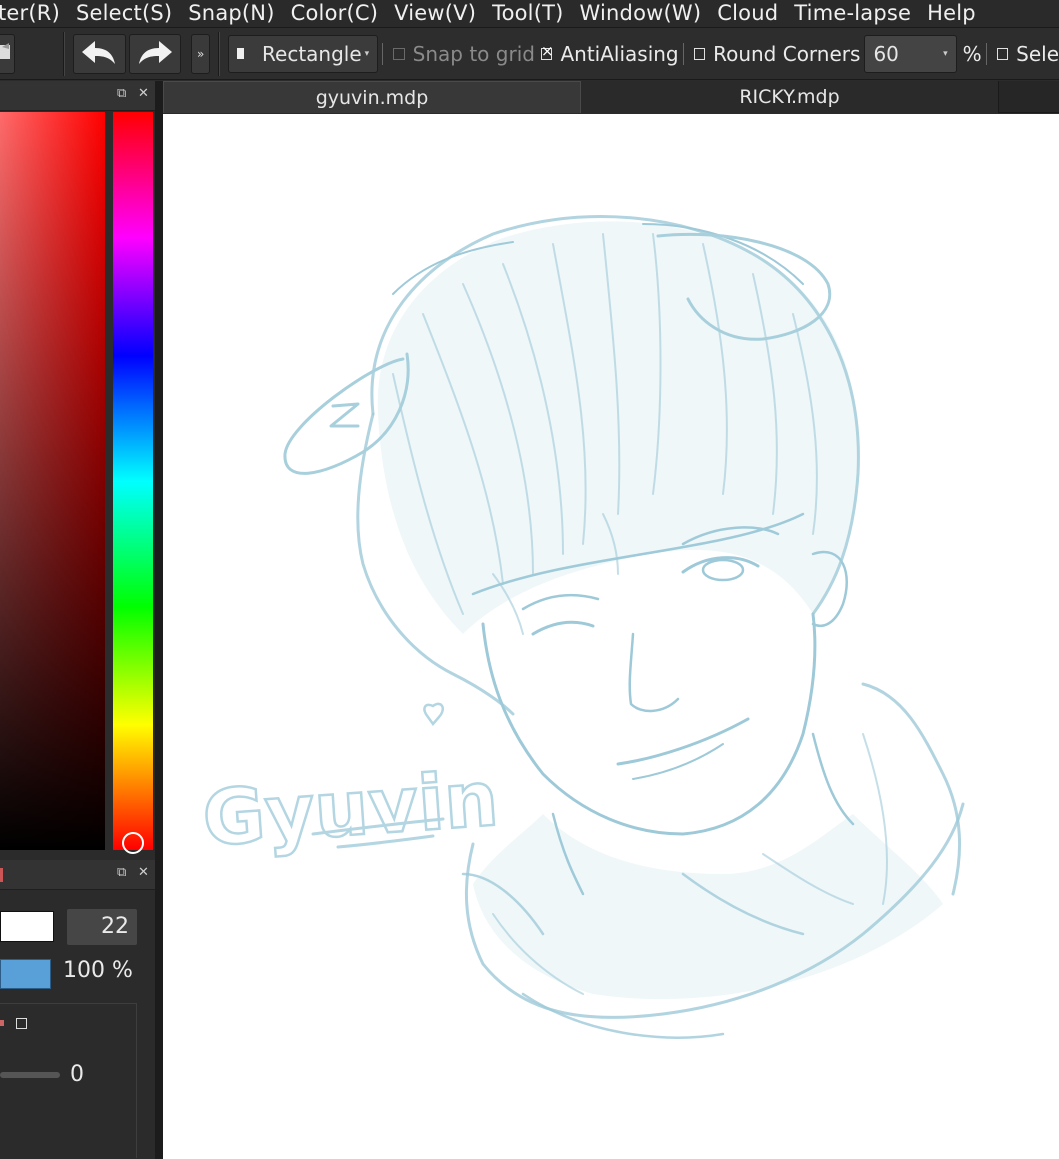  I want to click on more-tools-button: », so click(201, 53).